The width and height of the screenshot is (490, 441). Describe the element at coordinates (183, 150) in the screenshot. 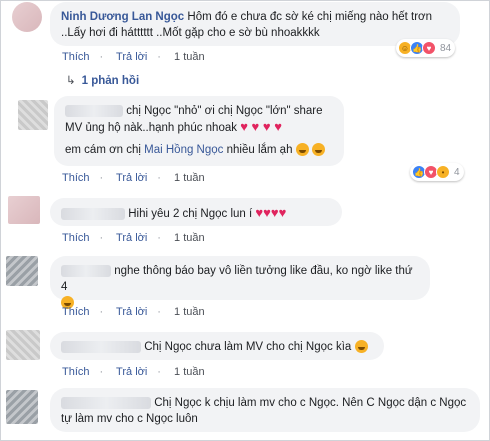

I see `mention-tag: Mai Hồng Ngọc` at that location.